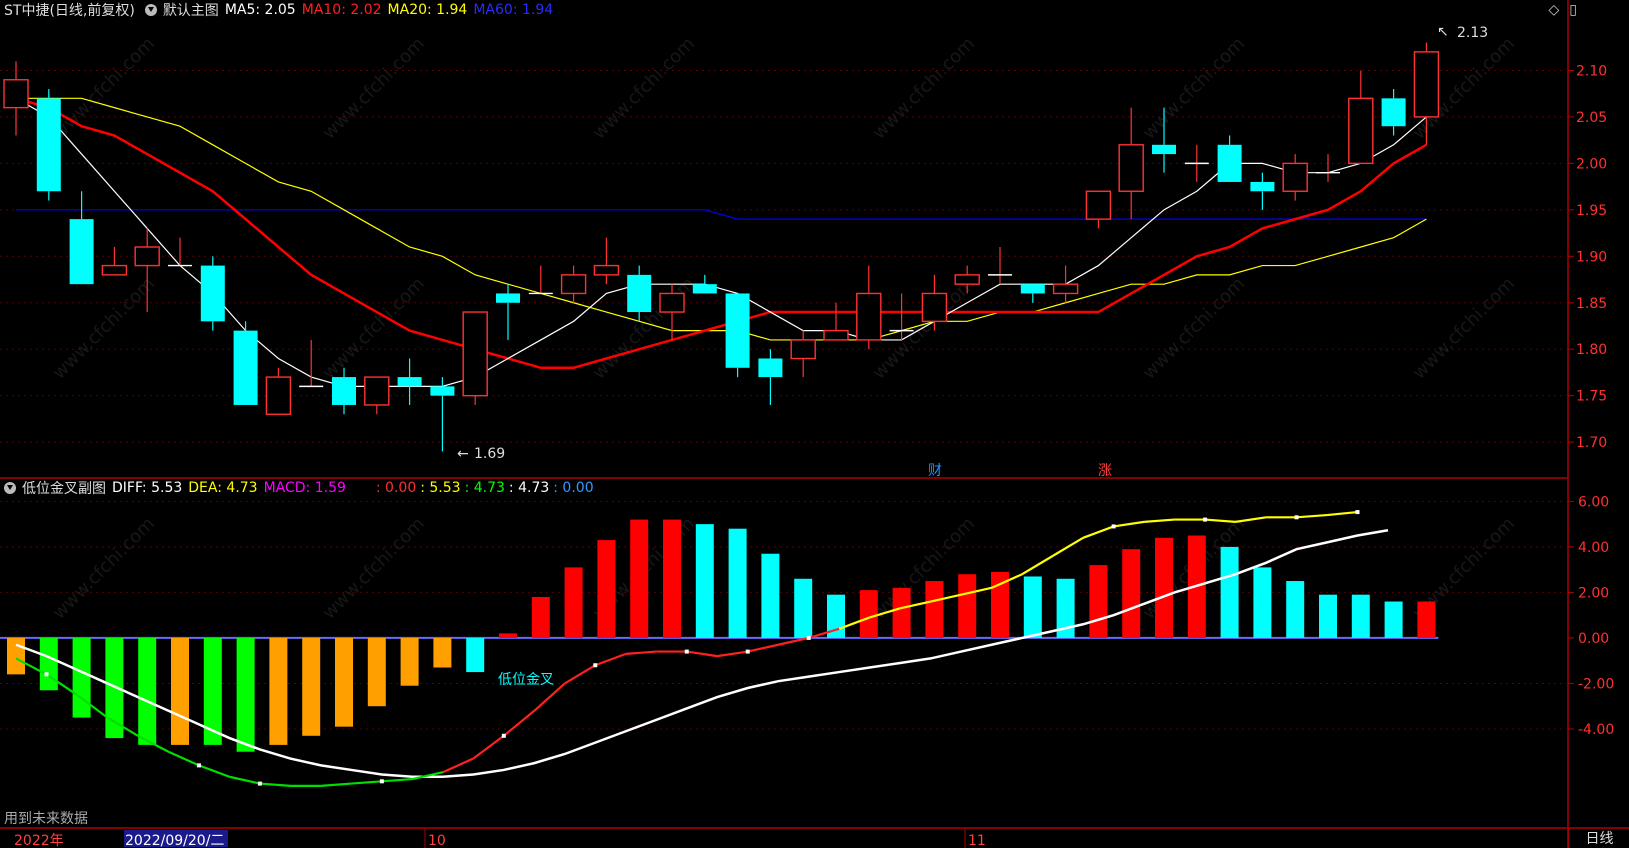 The width and height of the screenshot is (1629, 848). I want to click on extra-value-1: : 0.00, so click(396, 488).